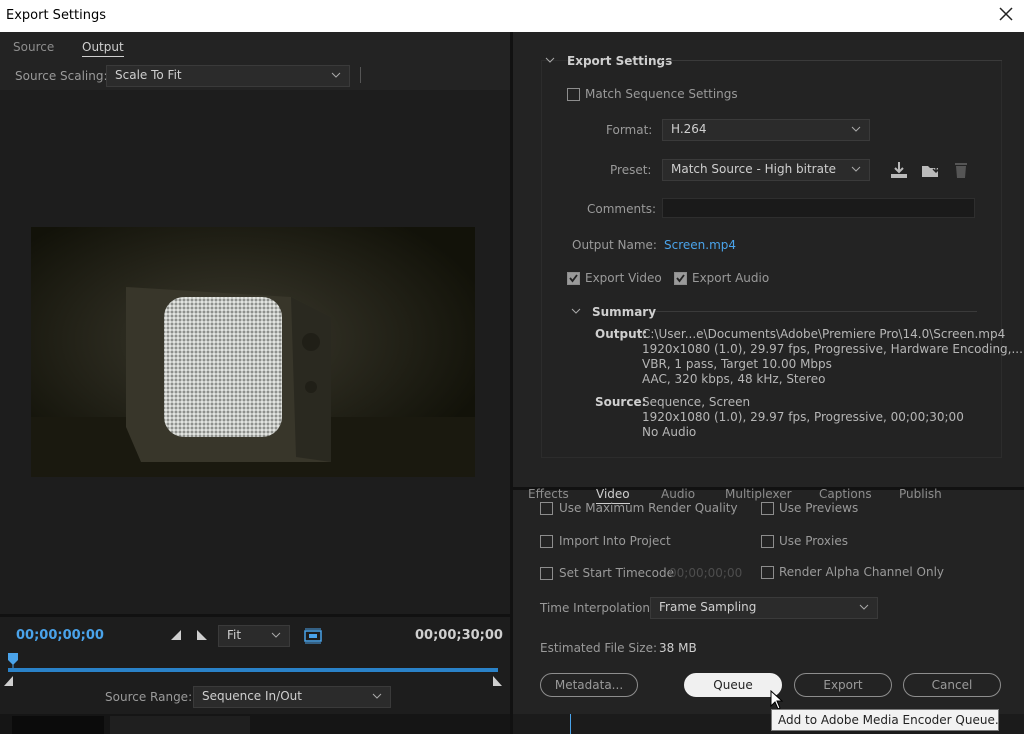  Describe the element at coordinates (624, 312) in the screenshot. I see `summary-header: Summary` at that location.